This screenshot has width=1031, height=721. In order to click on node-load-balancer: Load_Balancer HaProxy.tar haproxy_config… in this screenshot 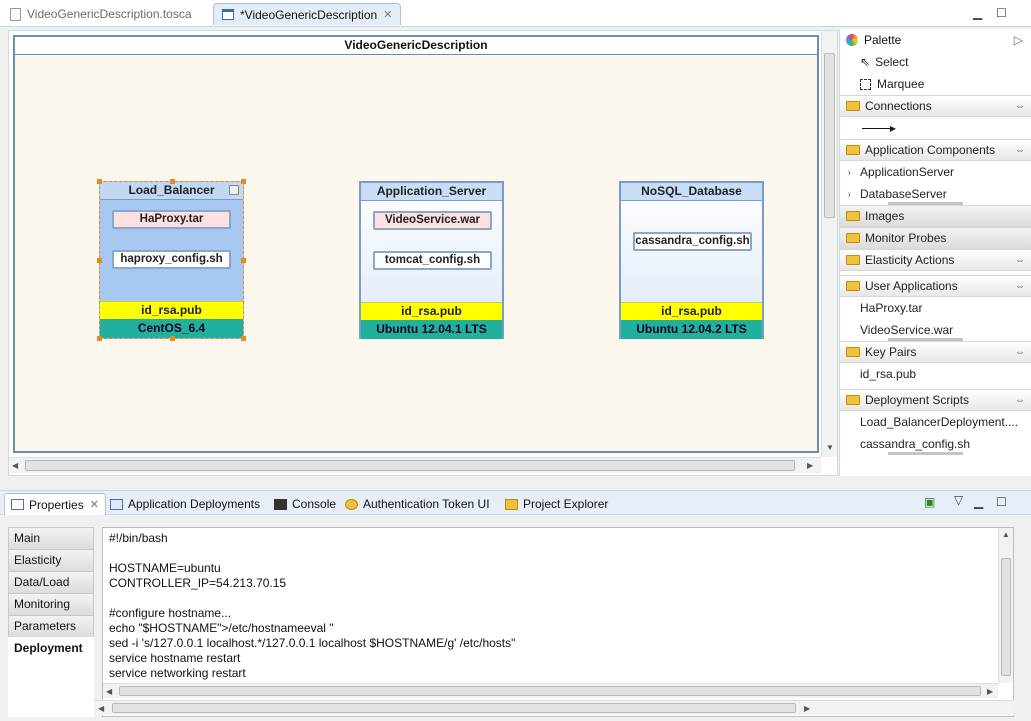, I will do `click(171, 260)`.